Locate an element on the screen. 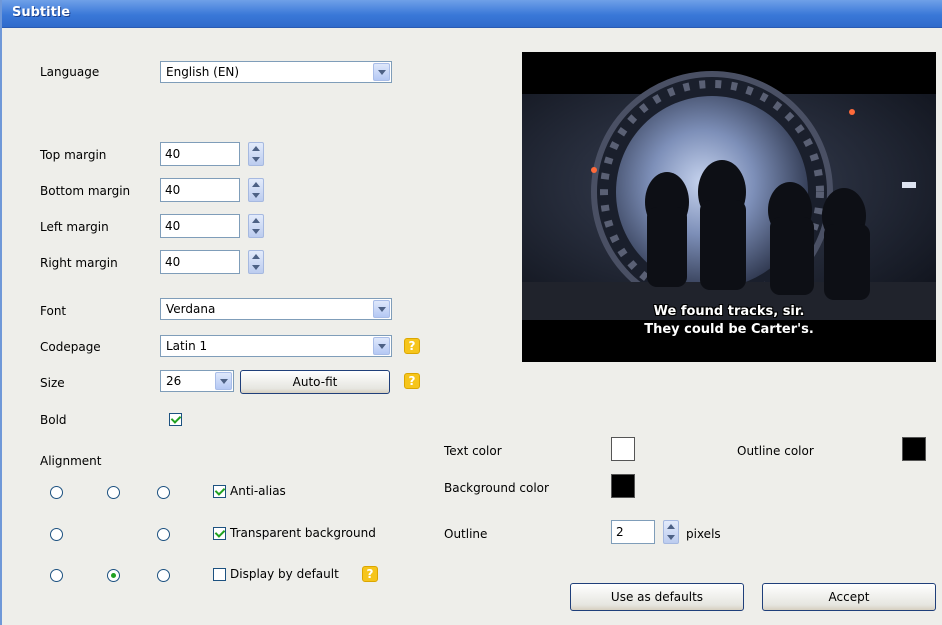 The height and width of the screenshot is (625, 942). align-top-center-radio is located at coordinates (113, 492).